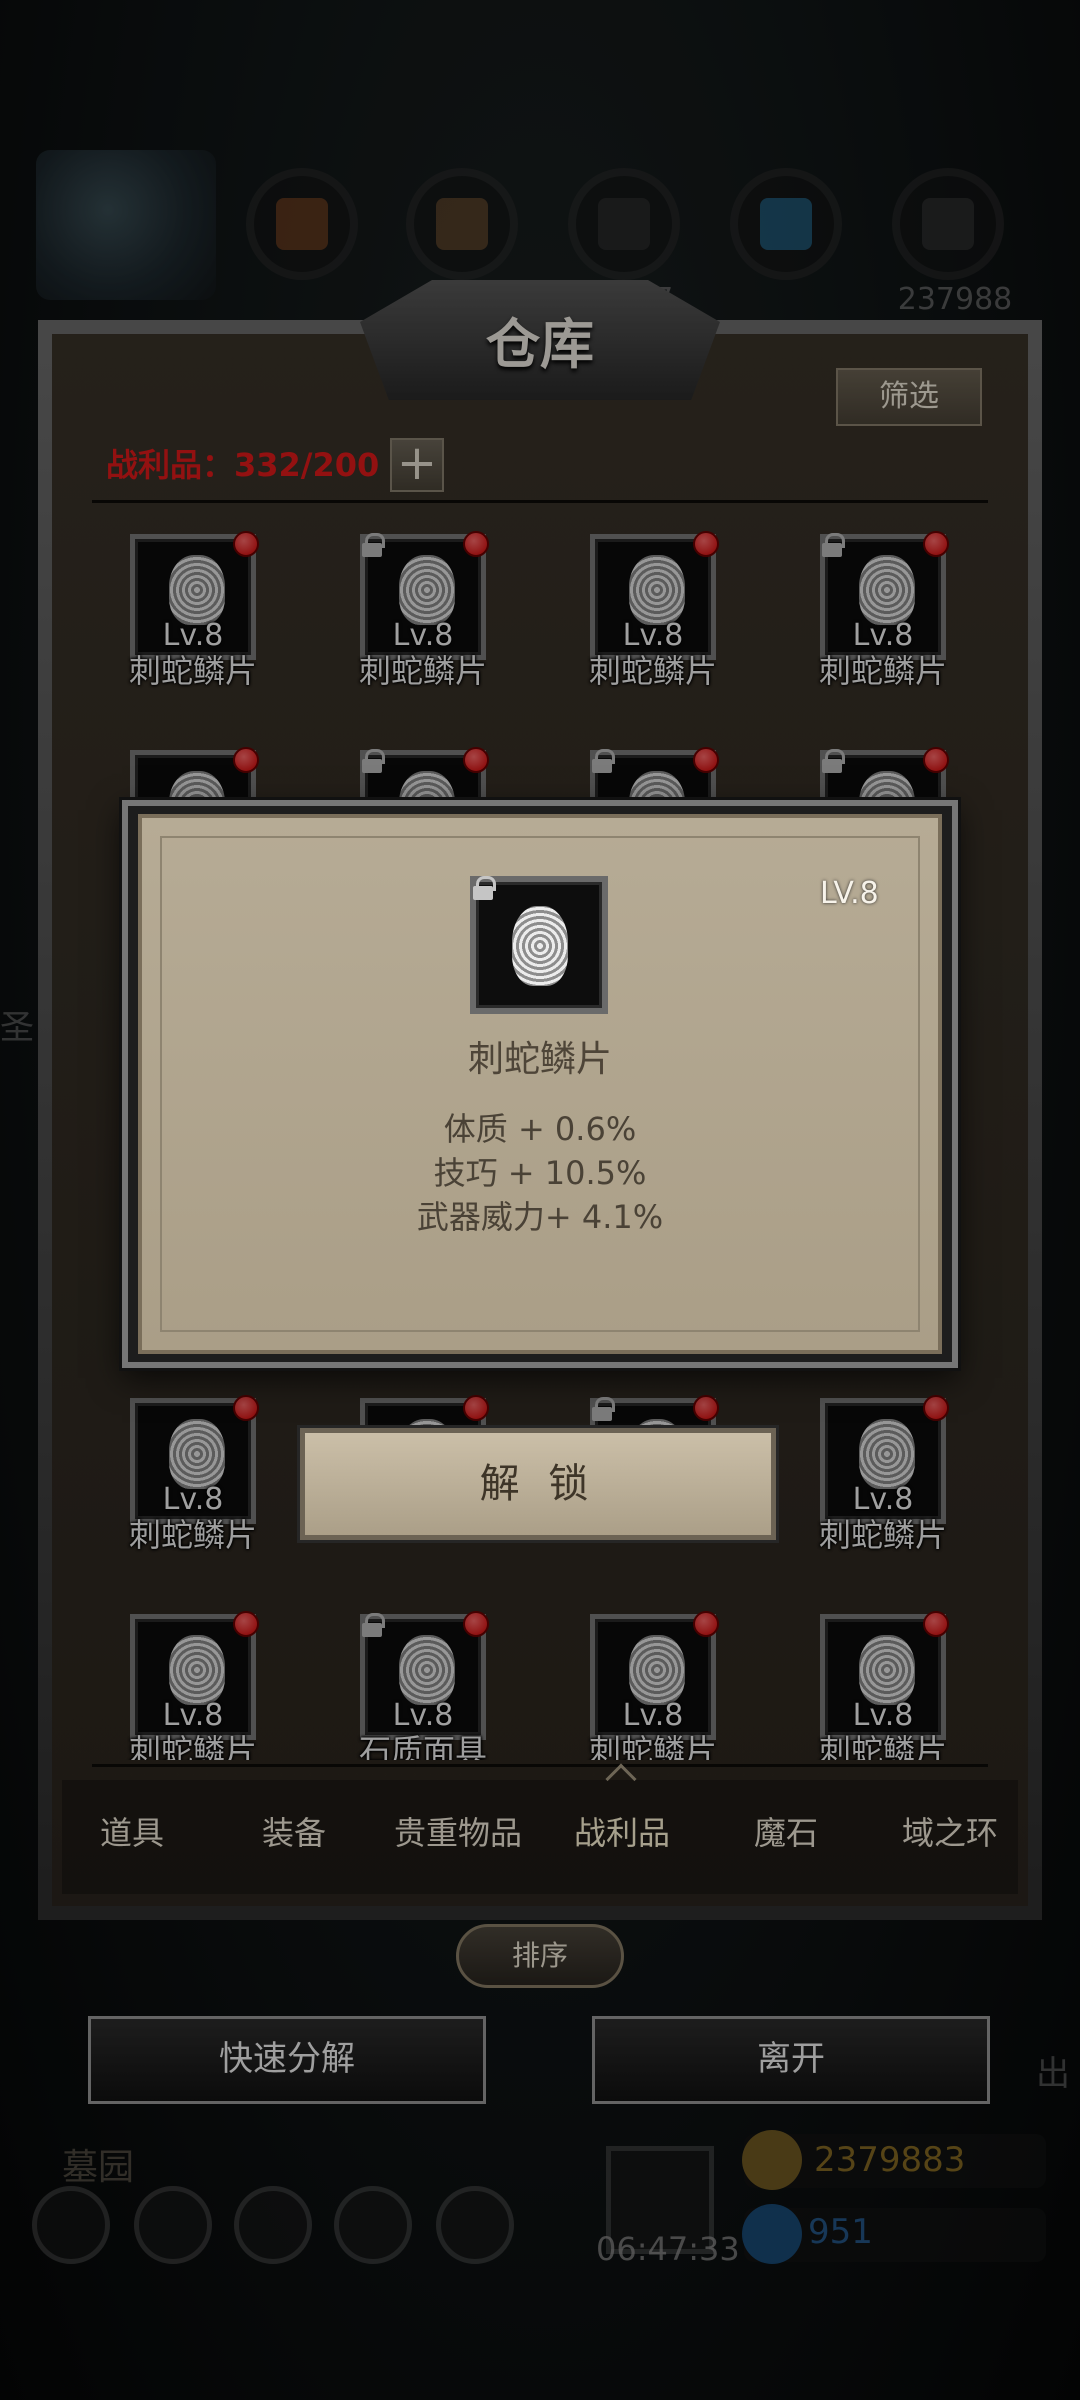 The width and height of the screenshot is (1080, 2400). What do you see at coordinates (484, 888) in the screenshot?
I see `lock-icon` at bounding box center [484, 888].